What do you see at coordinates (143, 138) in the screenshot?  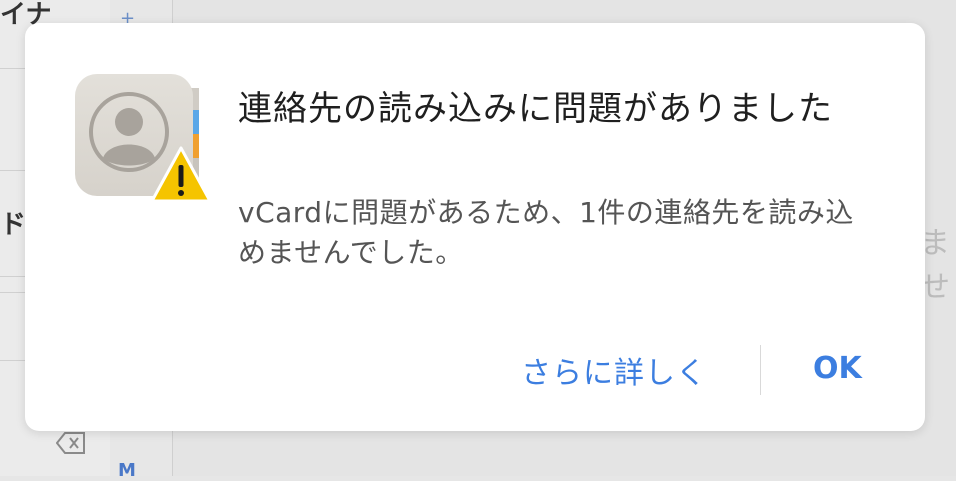 I see `contacts-warning-icon` at bounding box center [143, 138].